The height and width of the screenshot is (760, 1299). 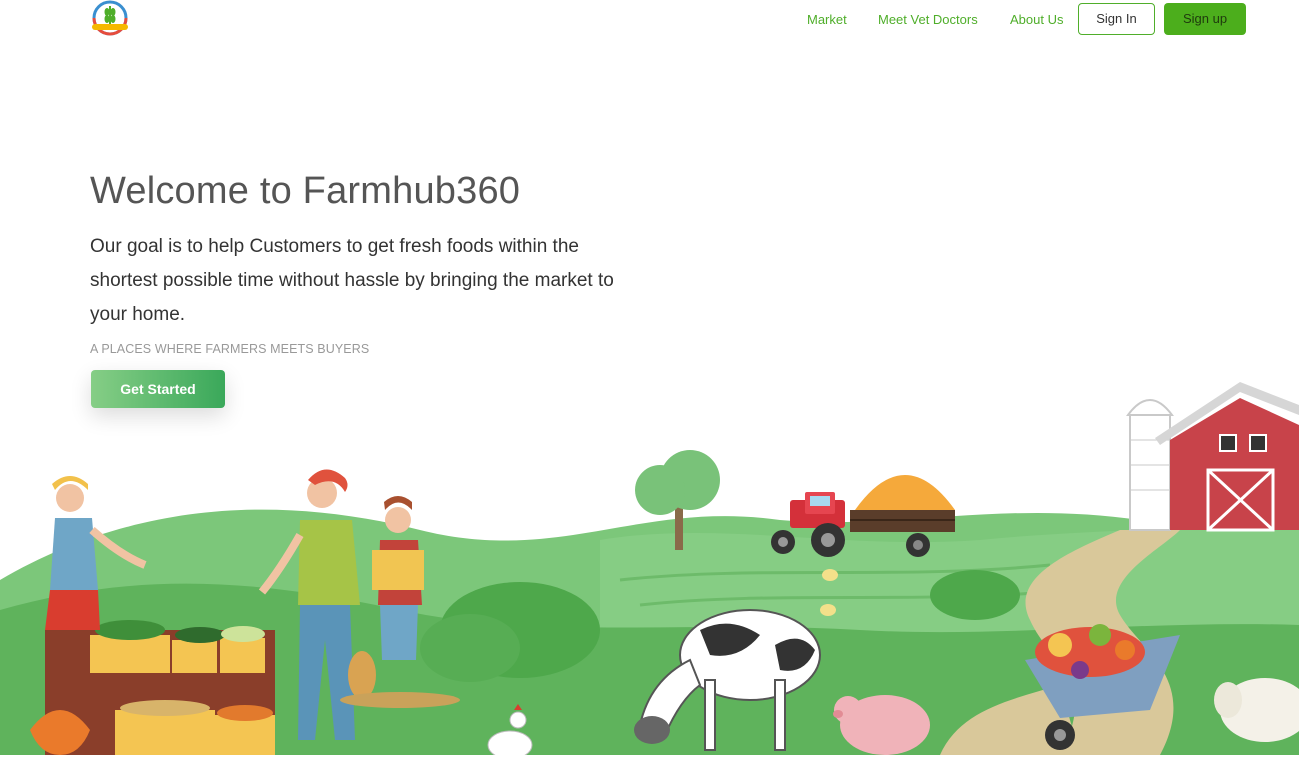 I want to click on sign-in-button: Sign In, so click(x=1116, y=19).